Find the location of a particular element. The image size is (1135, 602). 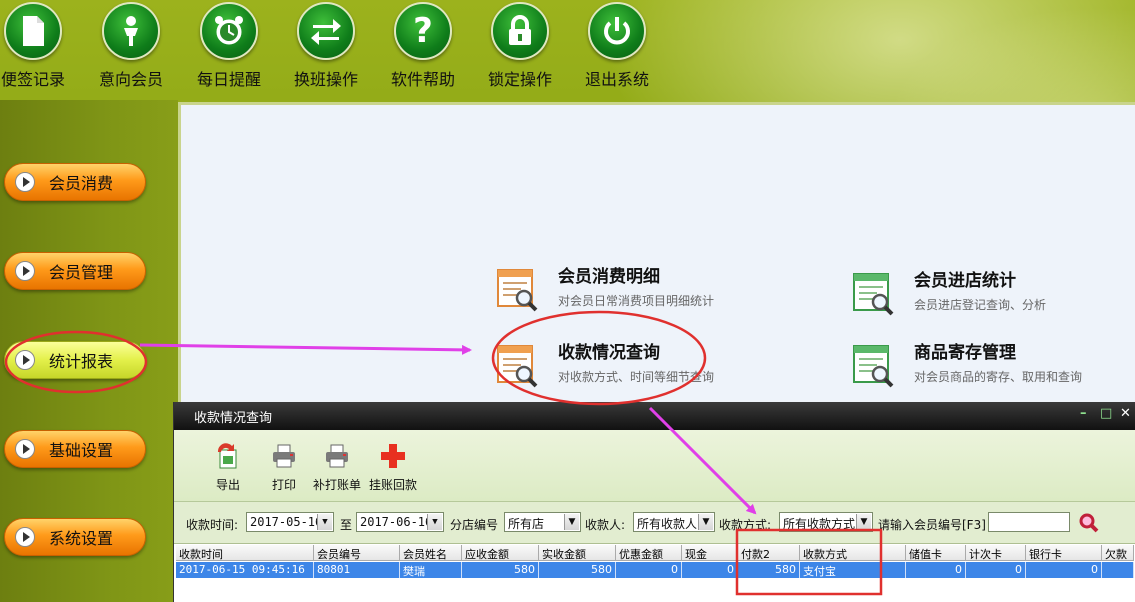

reprint-bill-button: 补打账单 is located at coordinates (337, 467).